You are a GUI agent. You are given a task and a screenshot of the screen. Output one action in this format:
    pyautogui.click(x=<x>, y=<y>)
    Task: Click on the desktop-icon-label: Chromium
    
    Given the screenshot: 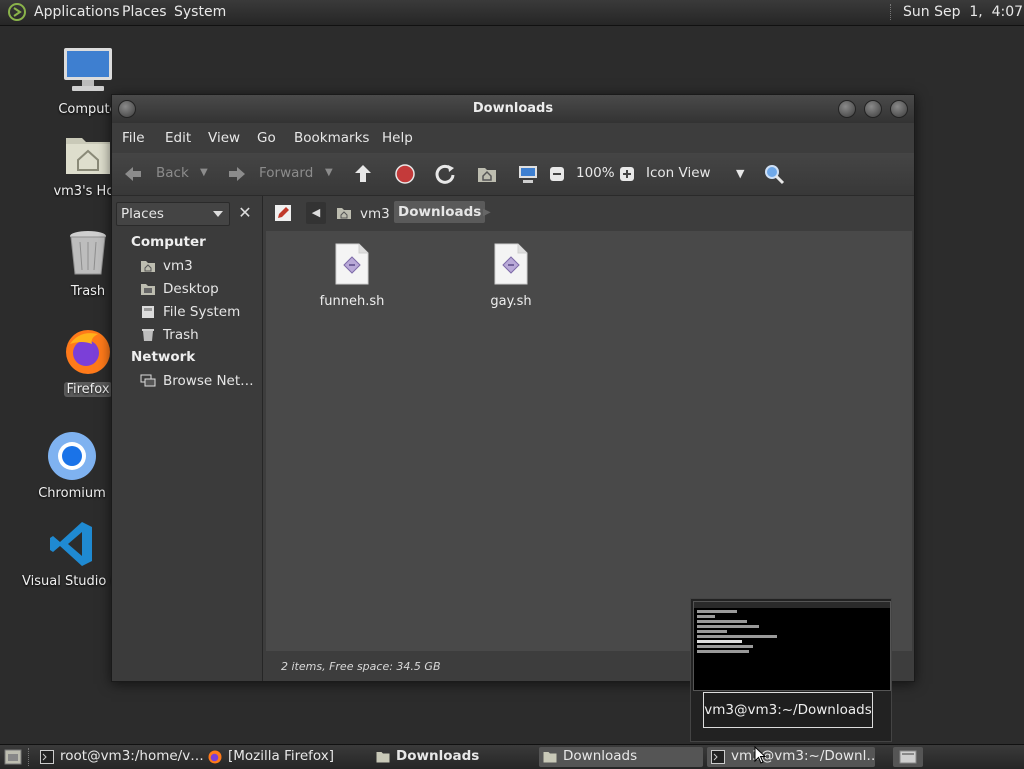 What is the action you would take?
    pyautogui.click(x=72, y=493)
    